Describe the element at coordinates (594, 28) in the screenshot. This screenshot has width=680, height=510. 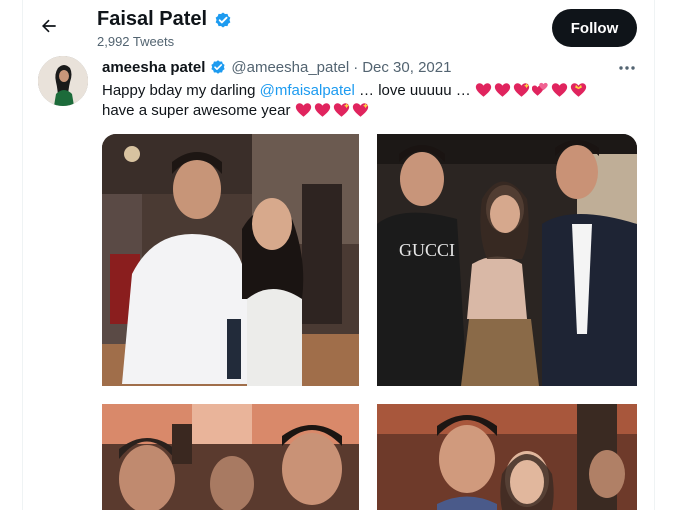
I see `follow-button: Follow` at that location.